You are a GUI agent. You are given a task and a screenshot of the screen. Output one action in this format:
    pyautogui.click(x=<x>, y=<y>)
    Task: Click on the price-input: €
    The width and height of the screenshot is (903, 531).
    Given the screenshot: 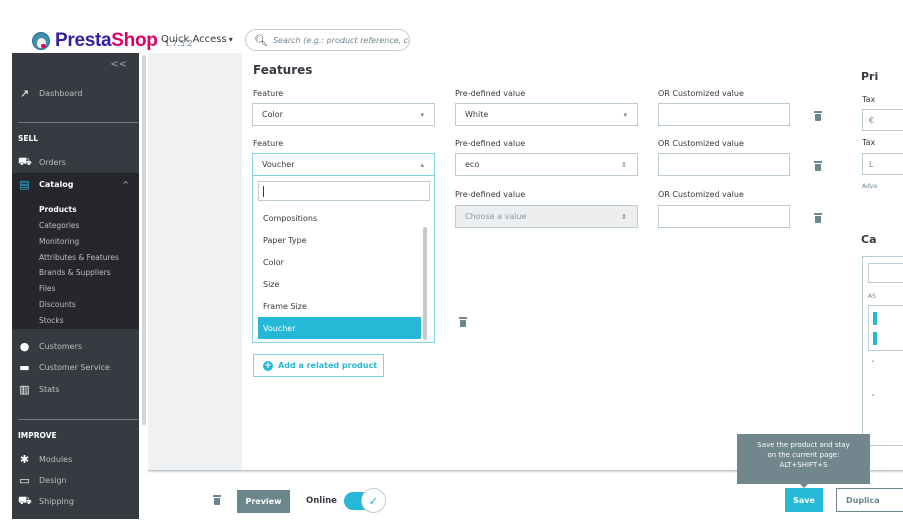 What is the action you would take?
    pyautogui.click(x=882, y=120)
    